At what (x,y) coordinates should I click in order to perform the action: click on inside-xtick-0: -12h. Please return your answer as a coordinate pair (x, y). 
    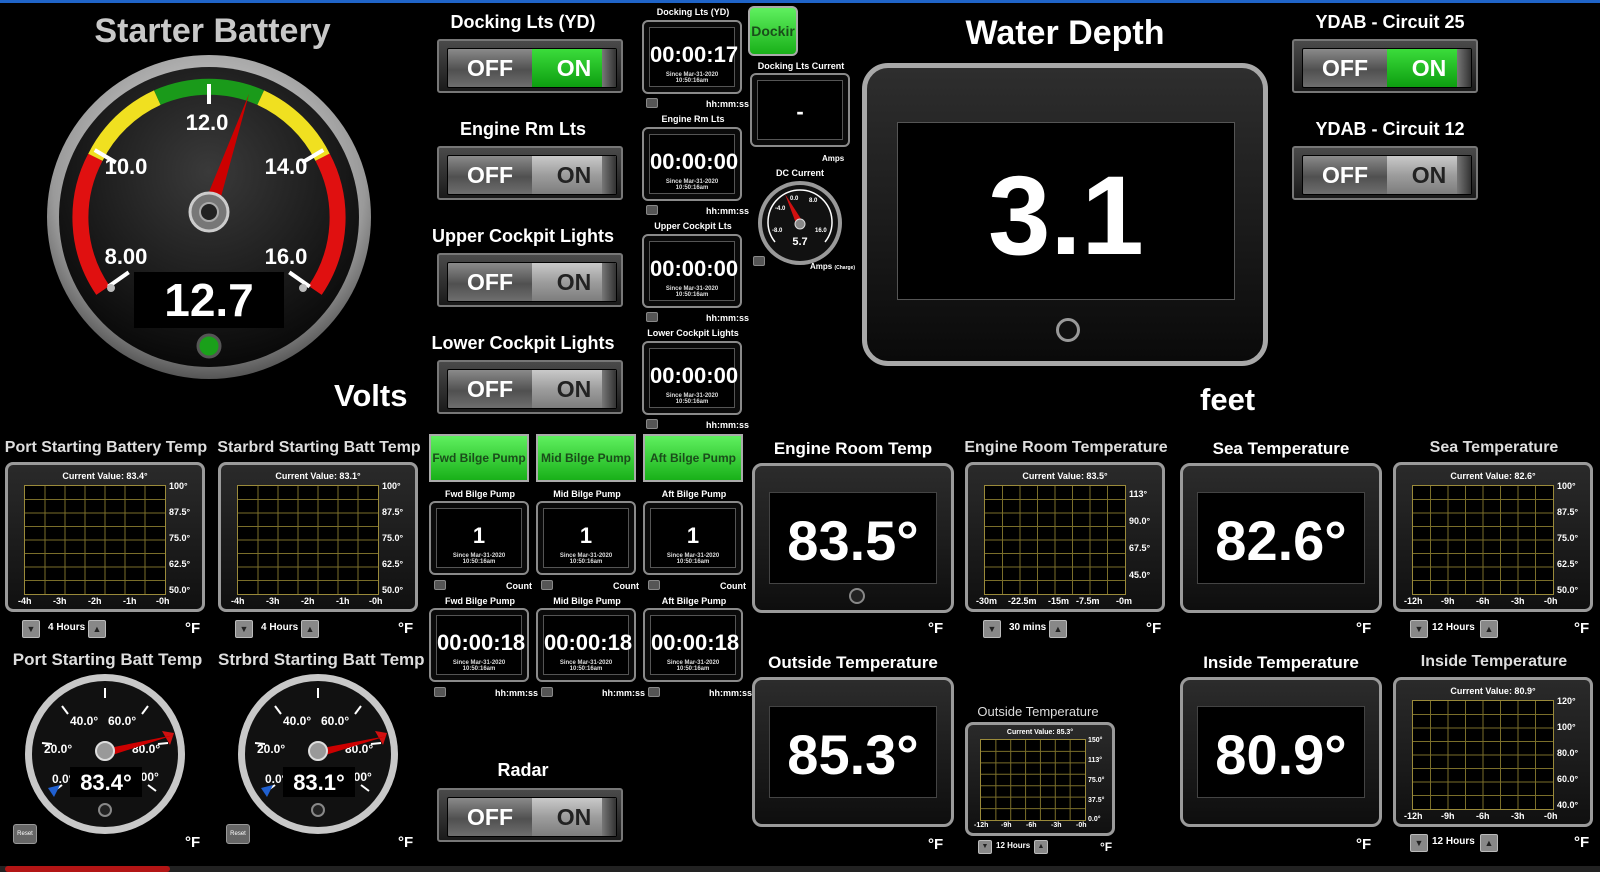
    Looking at the image, I should click on (1413, 816).